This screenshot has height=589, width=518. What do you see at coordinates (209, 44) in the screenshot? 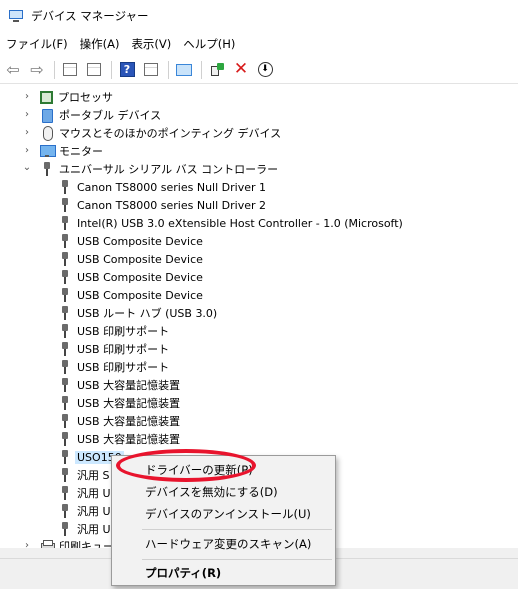
I see `menu-help: ヘルプ(H)` at bounding box center [209, 44].